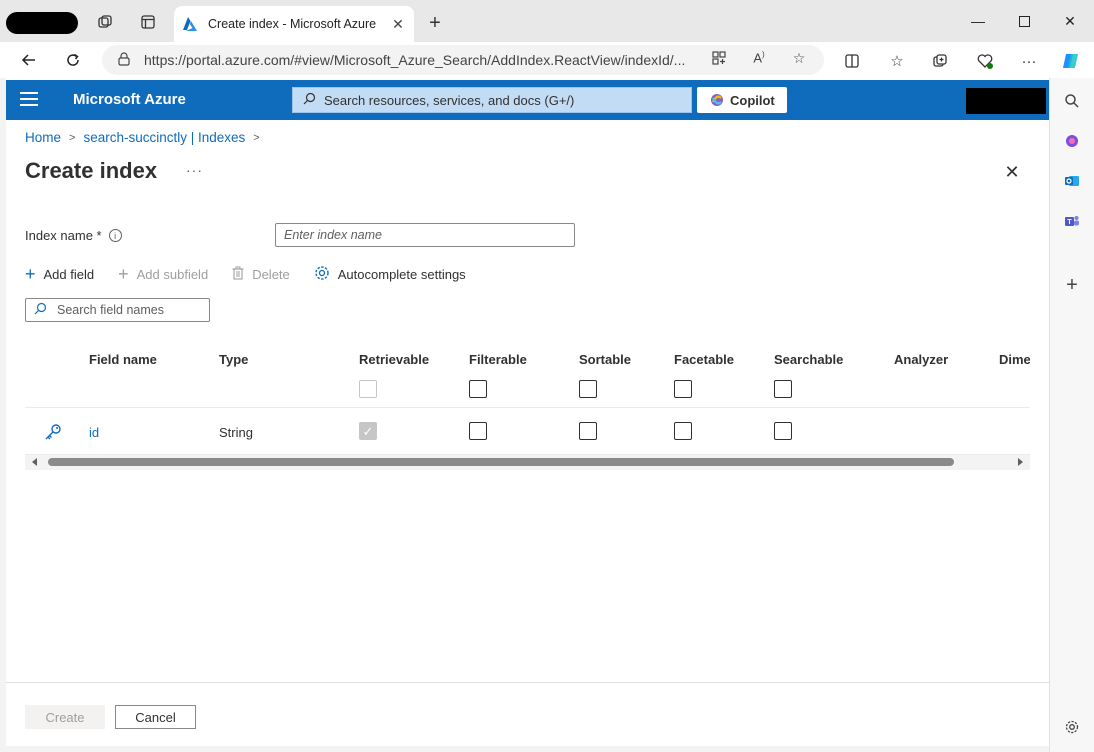 The image size is (1094, 752). What do you see at coordinates (42, 23) in the screenshot?
I see `profile-button` at bounding box center [42, 23].